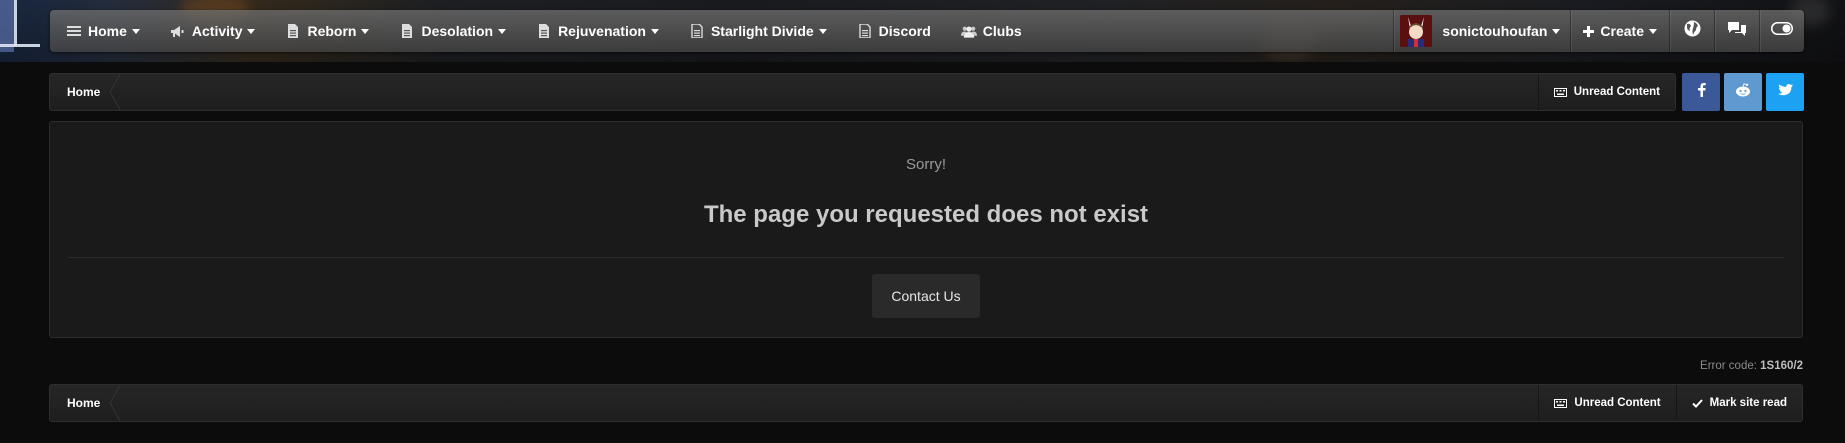 The image size is (1845, 443). I want to click on error-code-prefix: Error code:, so click(1728, 366).